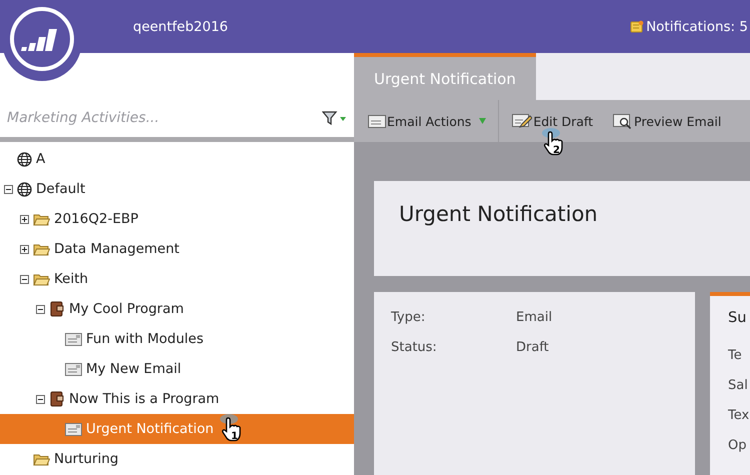  What do you see at coordinates (738, 386) in the screenshot?
I see `field-label: Sal` at bounding box center [738, 386].